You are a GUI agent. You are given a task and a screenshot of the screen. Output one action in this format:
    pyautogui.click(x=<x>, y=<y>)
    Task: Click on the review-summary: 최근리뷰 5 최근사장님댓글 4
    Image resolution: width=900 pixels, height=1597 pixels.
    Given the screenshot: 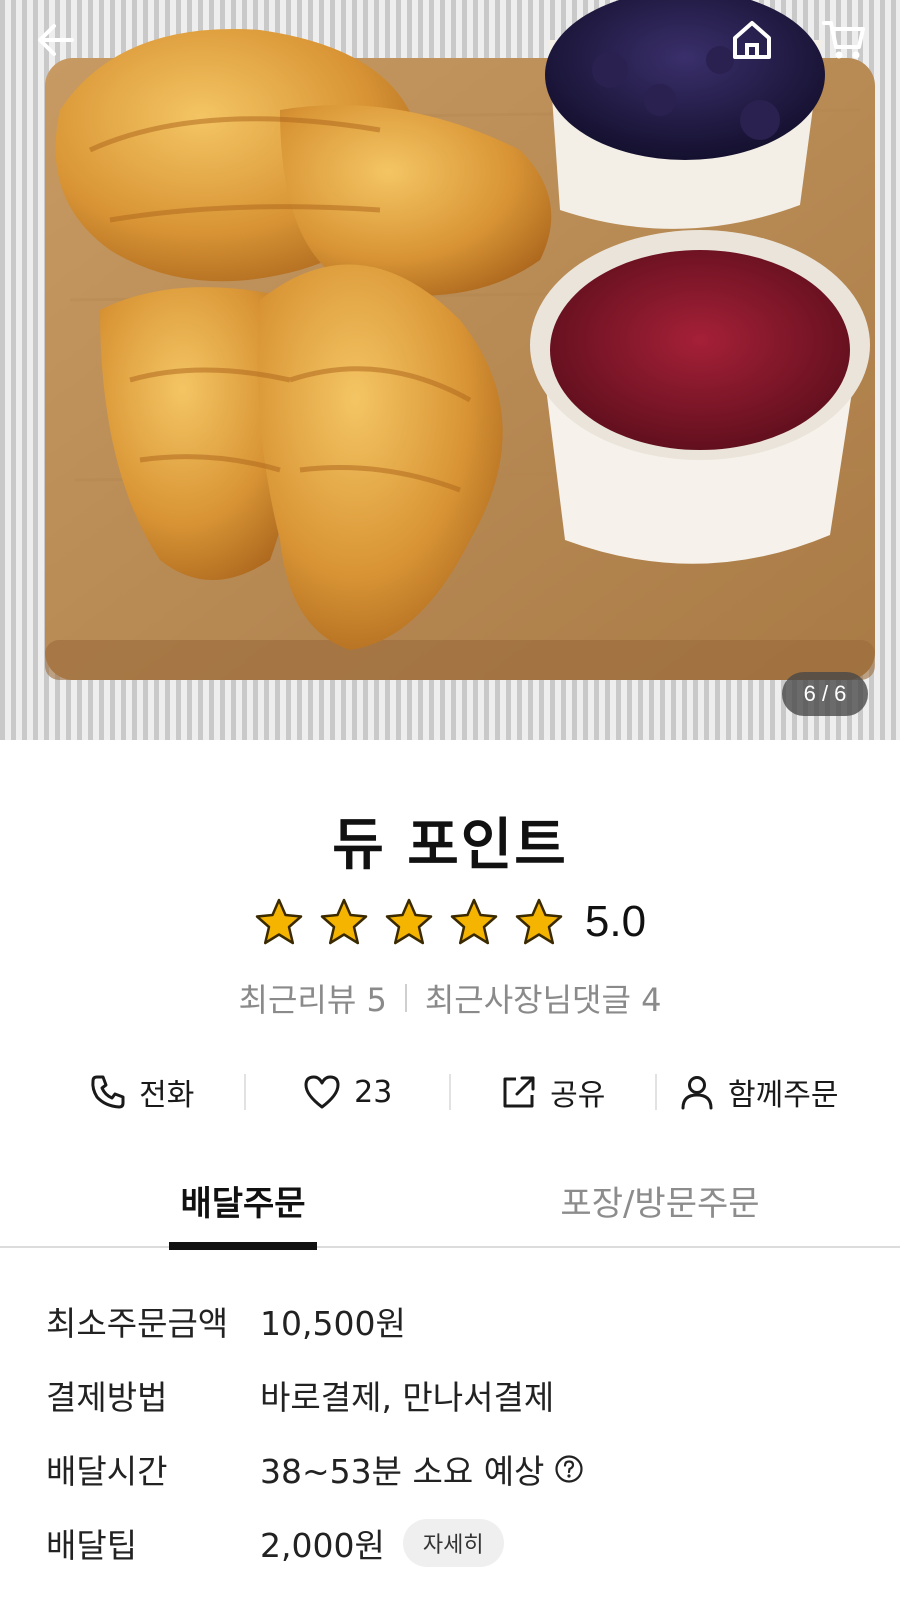 What is the action you would take?
    pyautogui.click(x=450, y=998)
    